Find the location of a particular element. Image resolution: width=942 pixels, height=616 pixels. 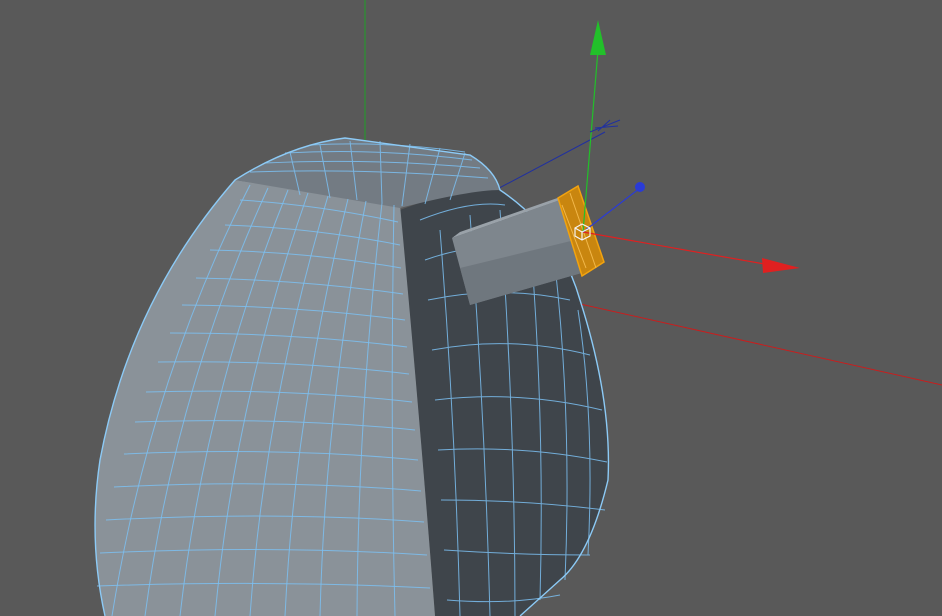

gizmo-x-axis-line is located at coordinates (676, 248).